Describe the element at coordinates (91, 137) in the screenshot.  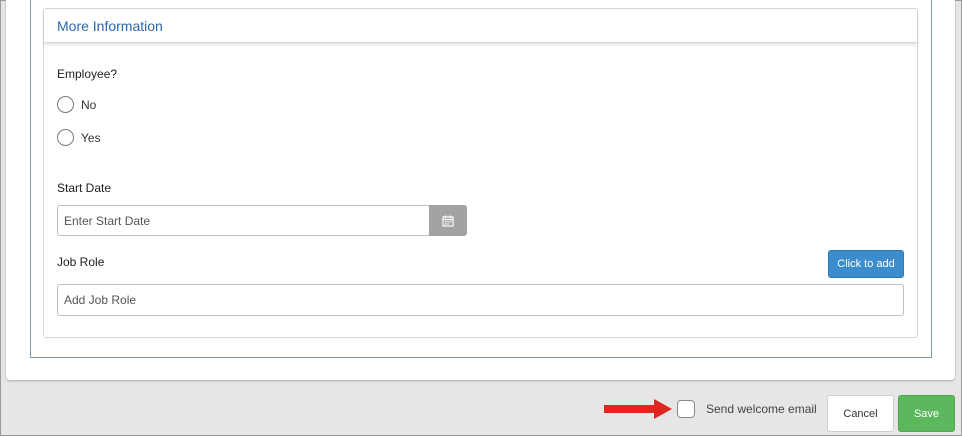
I see `radio-yes-label: Yes` at that location.